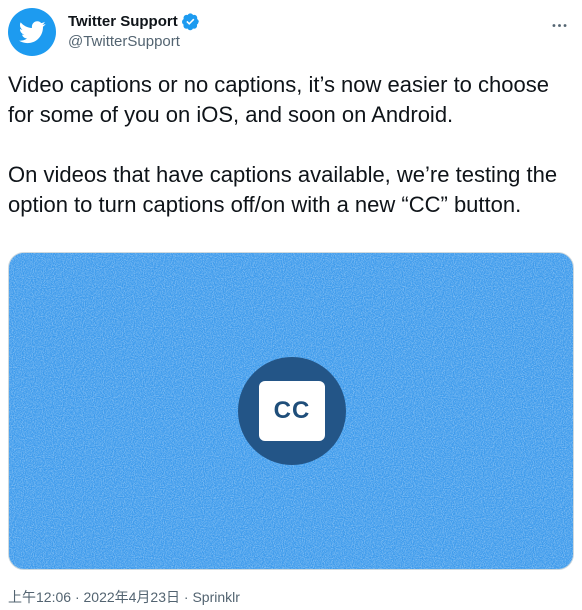 This screenshot has height=610, width=582. I want to click on cc-button-graphic: CC, so click(292, 411).